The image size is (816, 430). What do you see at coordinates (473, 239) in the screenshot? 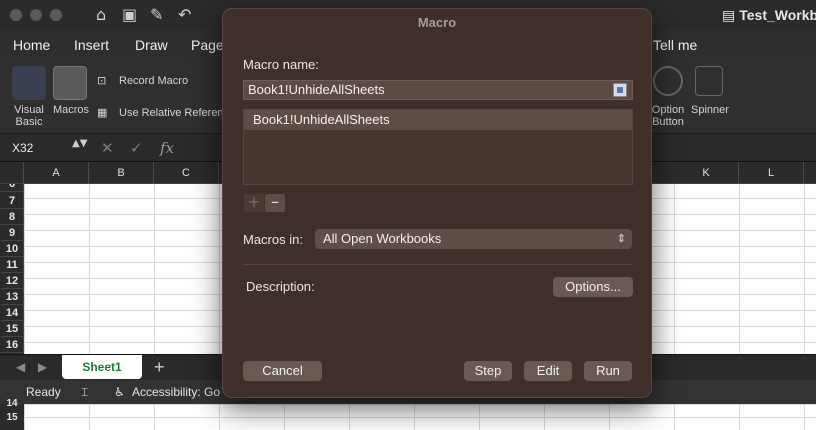
I see `macros-in-select: All Open Workbooks ⇕` at bounding box center [473, 239].